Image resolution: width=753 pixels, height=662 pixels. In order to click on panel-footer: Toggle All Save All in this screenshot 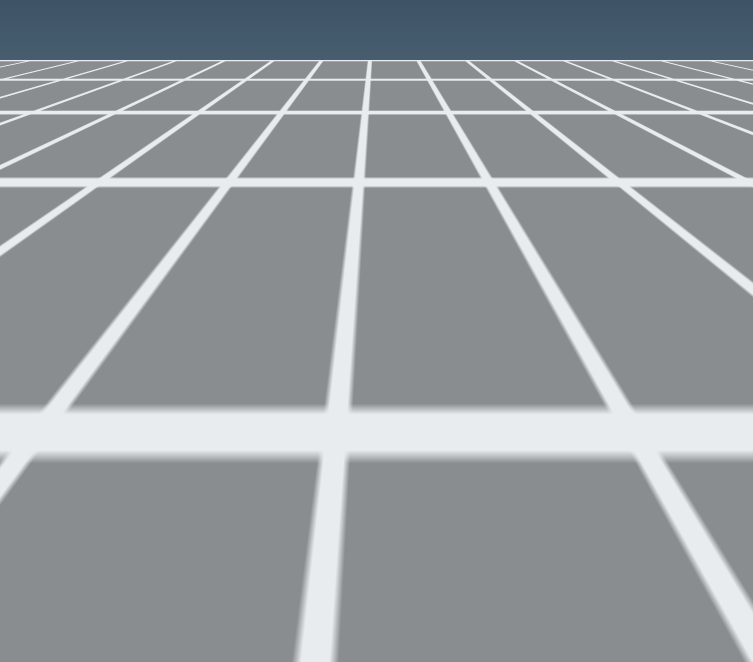, I will do `click(369, 494)`.